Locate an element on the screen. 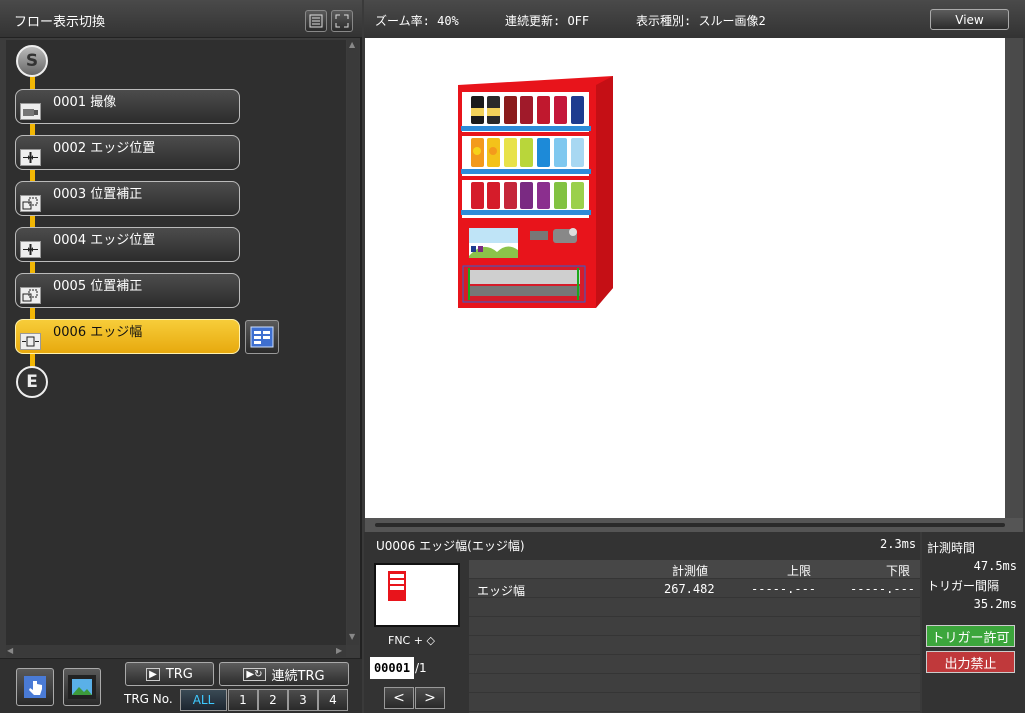  step-detail-button is located at coordinates (262, 337).